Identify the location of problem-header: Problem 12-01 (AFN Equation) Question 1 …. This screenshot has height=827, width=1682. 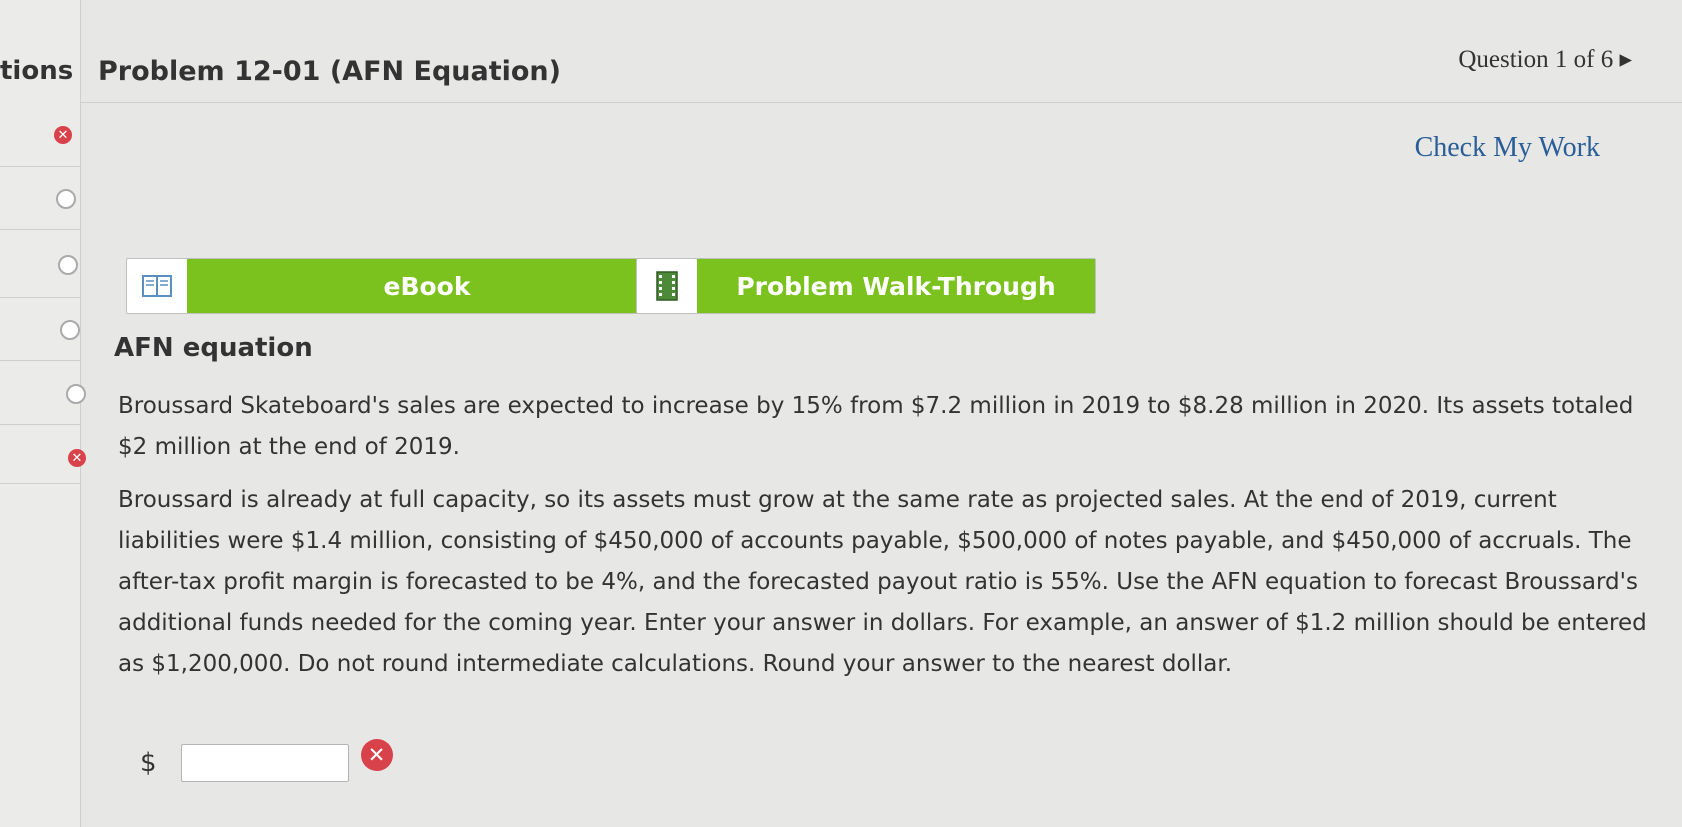
(881, 67).